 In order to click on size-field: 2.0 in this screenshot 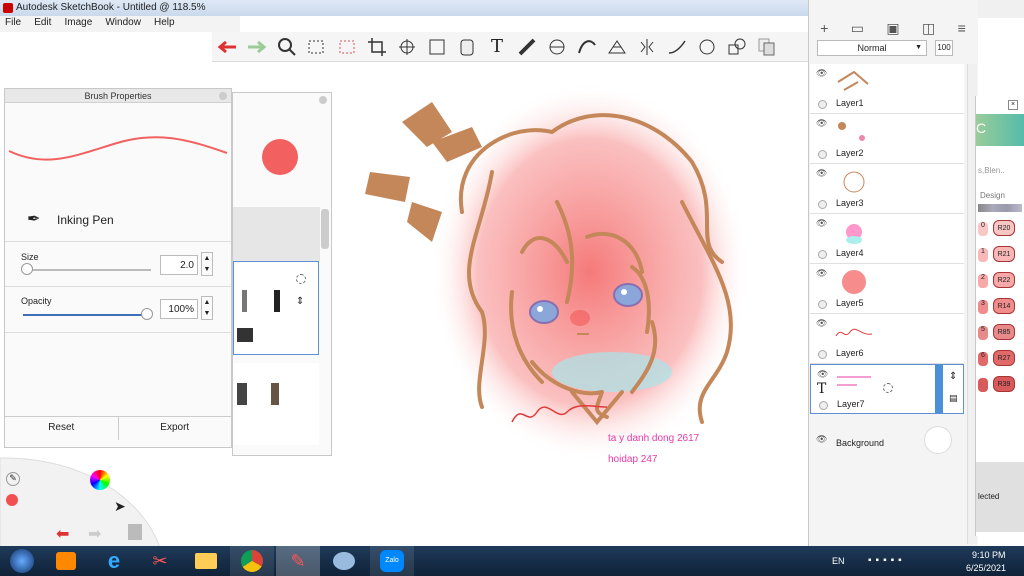, I will do `click(179, 265)`.